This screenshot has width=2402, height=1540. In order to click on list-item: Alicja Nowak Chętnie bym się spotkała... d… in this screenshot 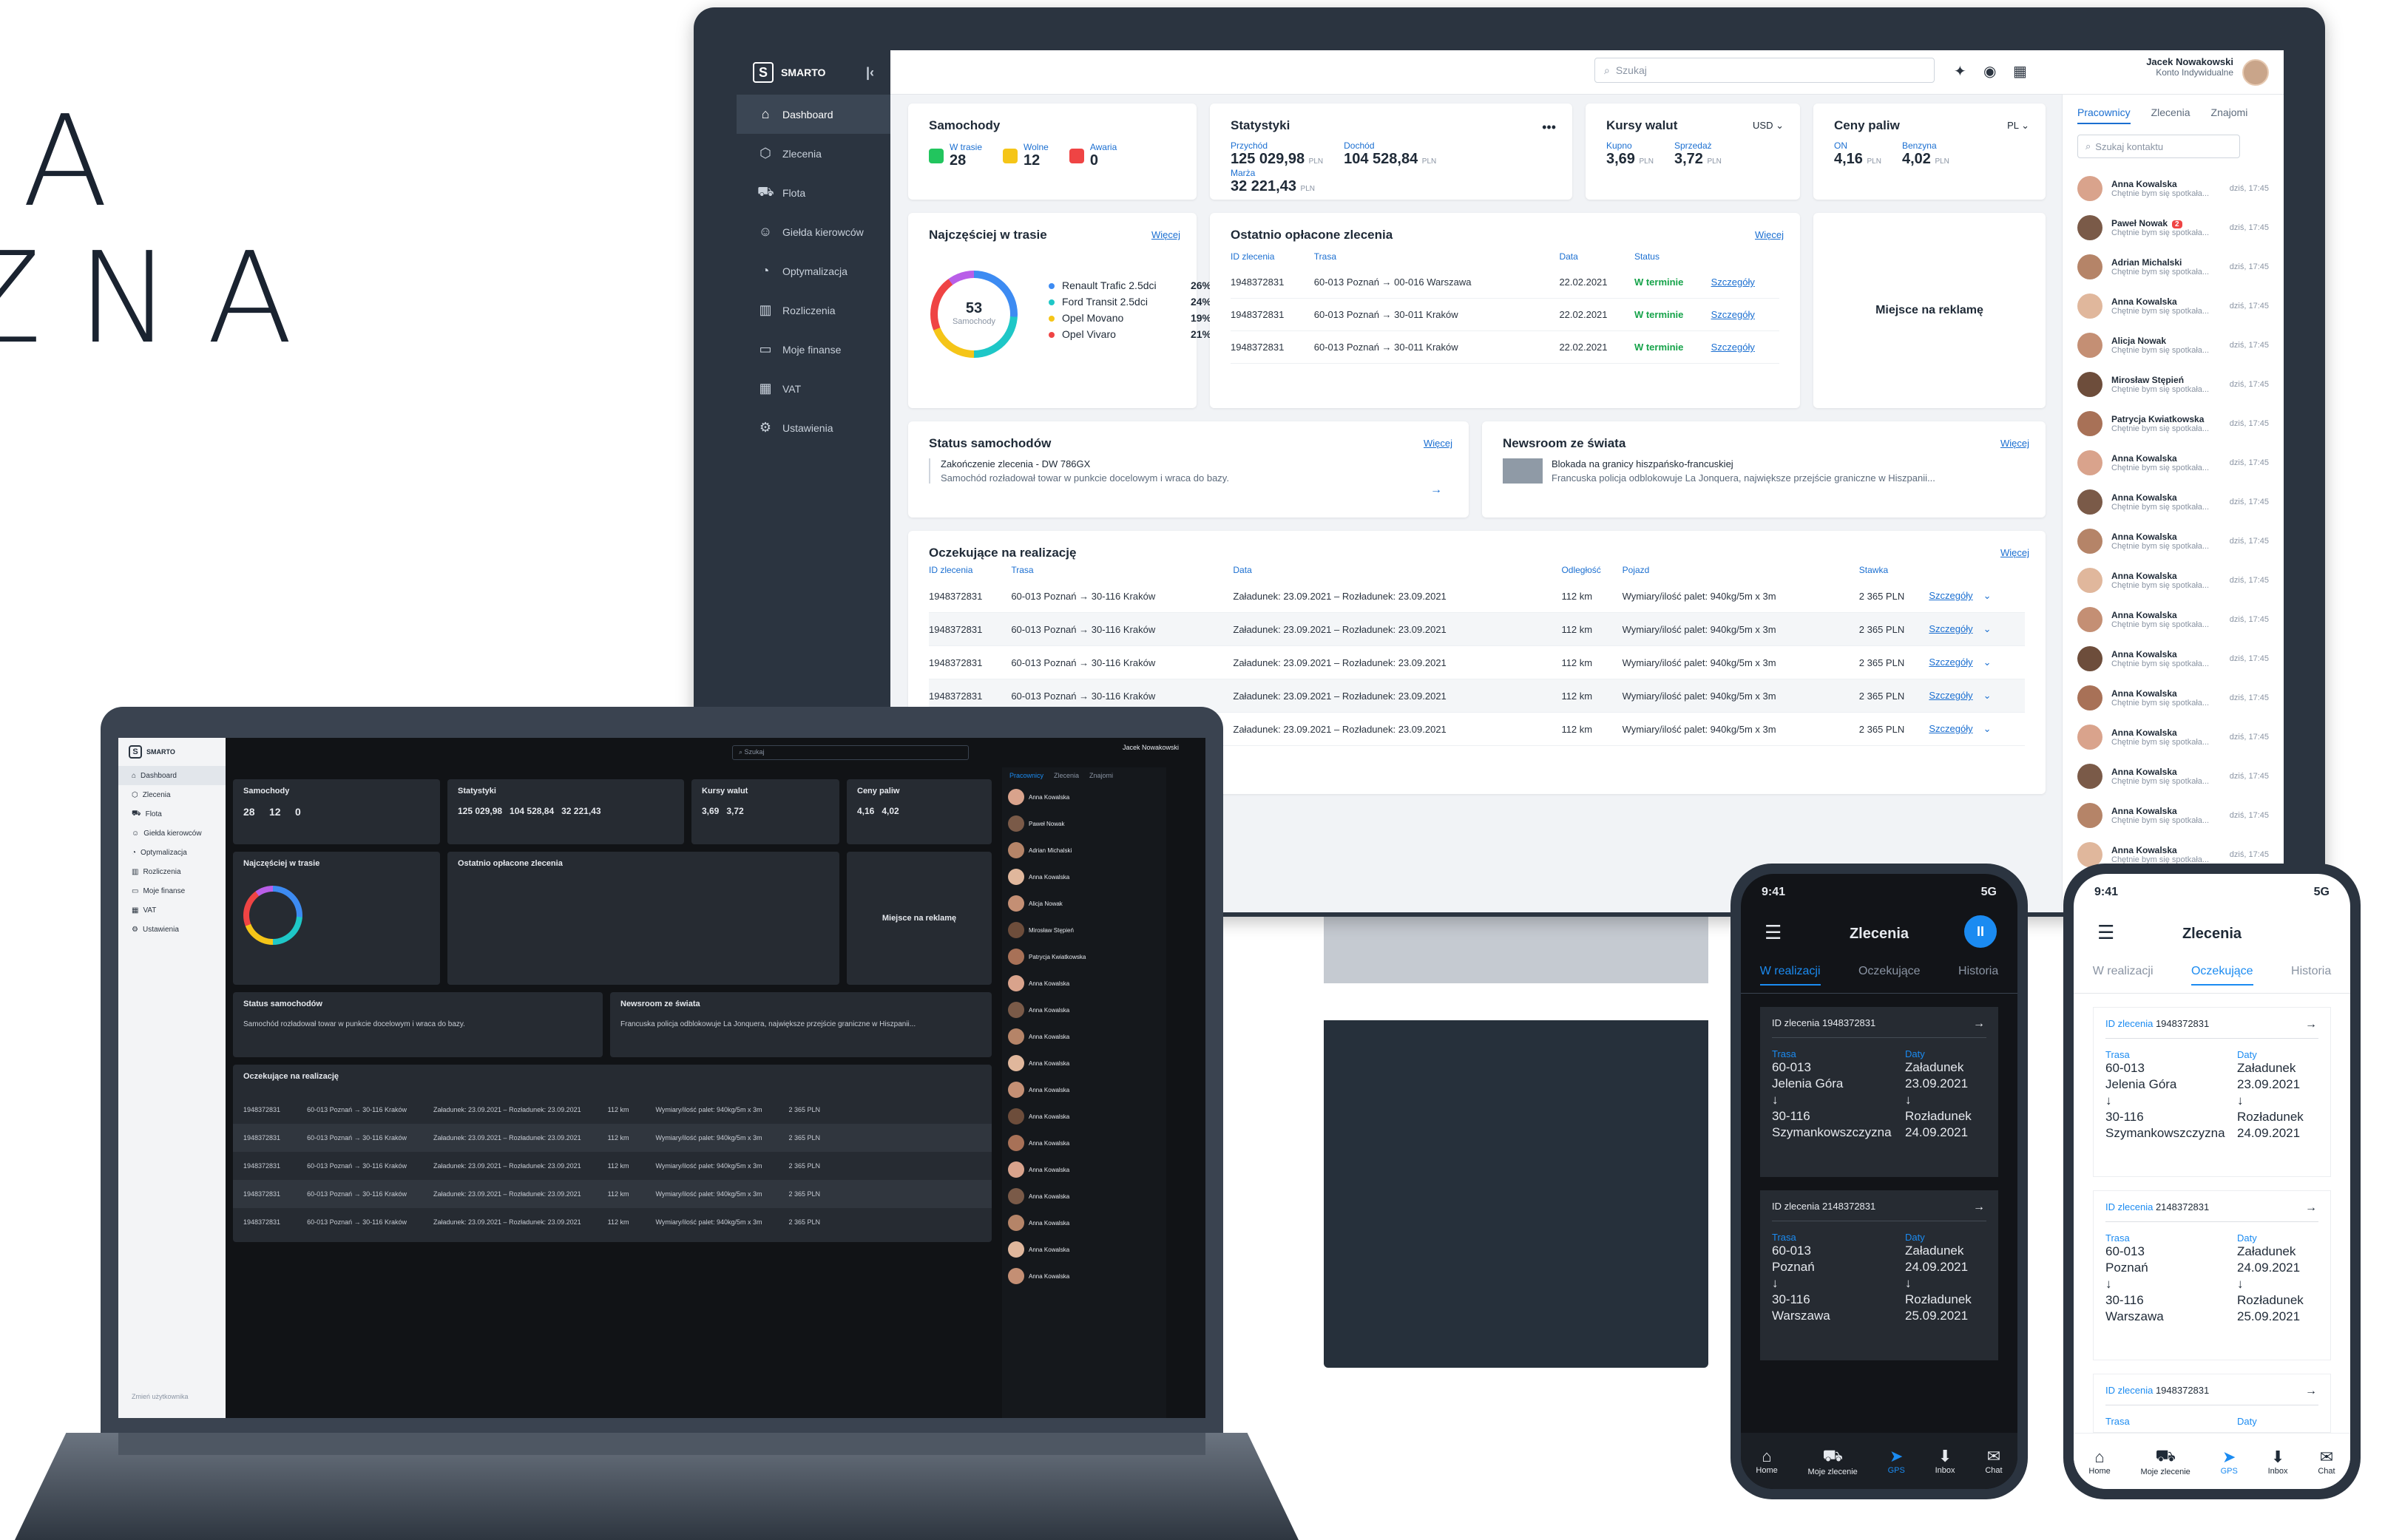, I will do `click(2173, 344)`.